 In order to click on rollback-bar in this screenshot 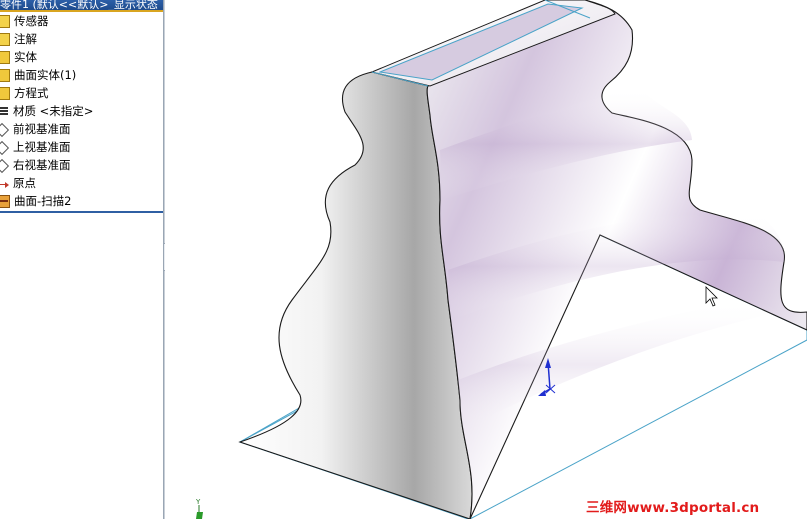, I will do `click(81, 212)`.